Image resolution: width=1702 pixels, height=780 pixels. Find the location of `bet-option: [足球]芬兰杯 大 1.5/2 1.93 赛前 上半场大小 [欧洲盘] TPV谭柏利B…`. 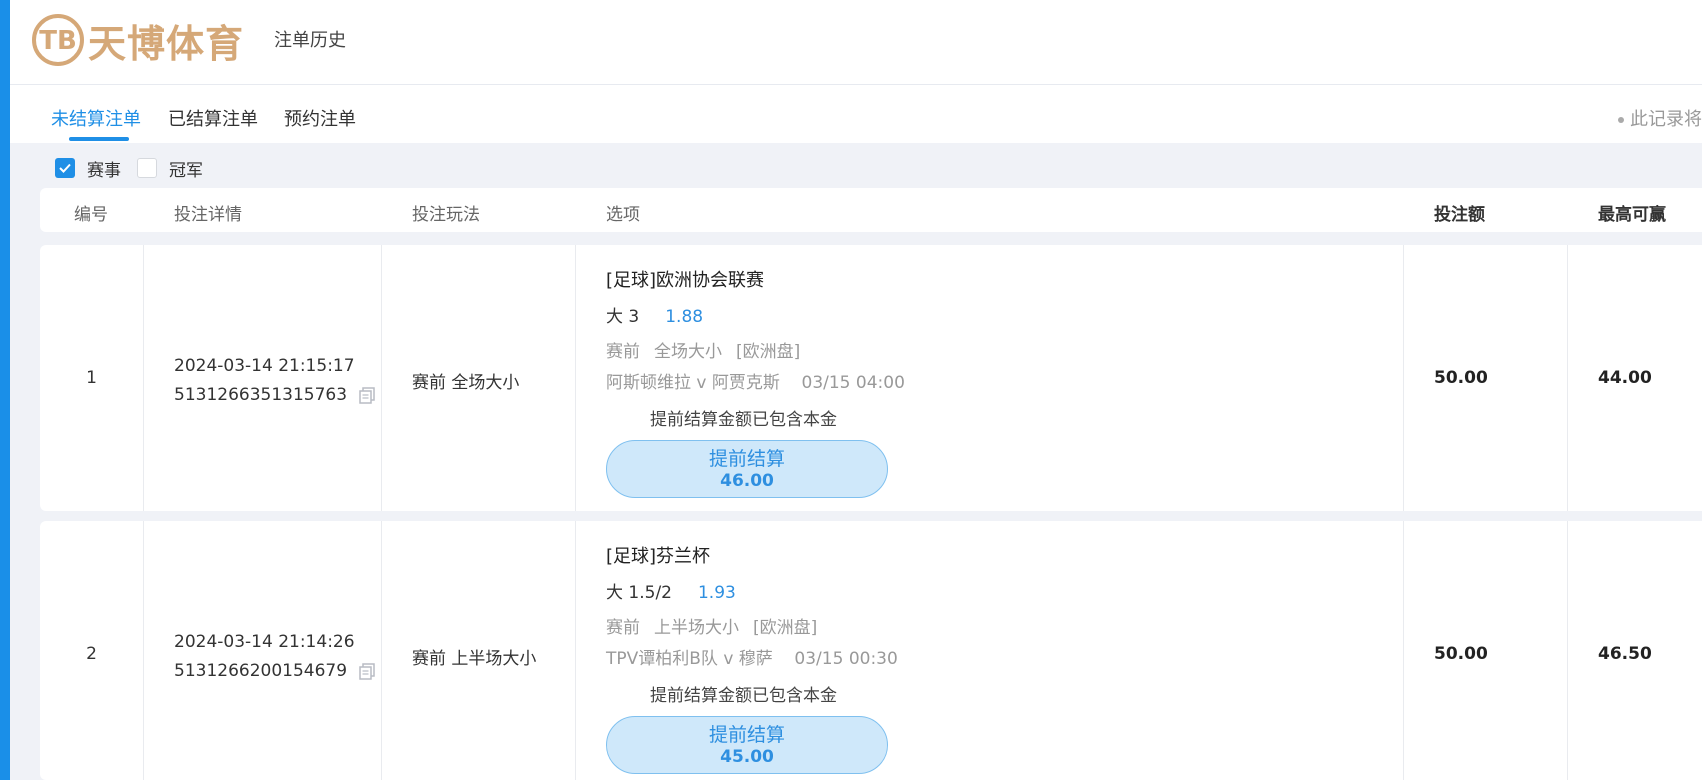

bet-option: [足球]芬兰杯 大 1.5/2 1.93 赛前 上半场大小 [欧洲盘] TPV谭柏利B… is located at coordinates (752, 658).